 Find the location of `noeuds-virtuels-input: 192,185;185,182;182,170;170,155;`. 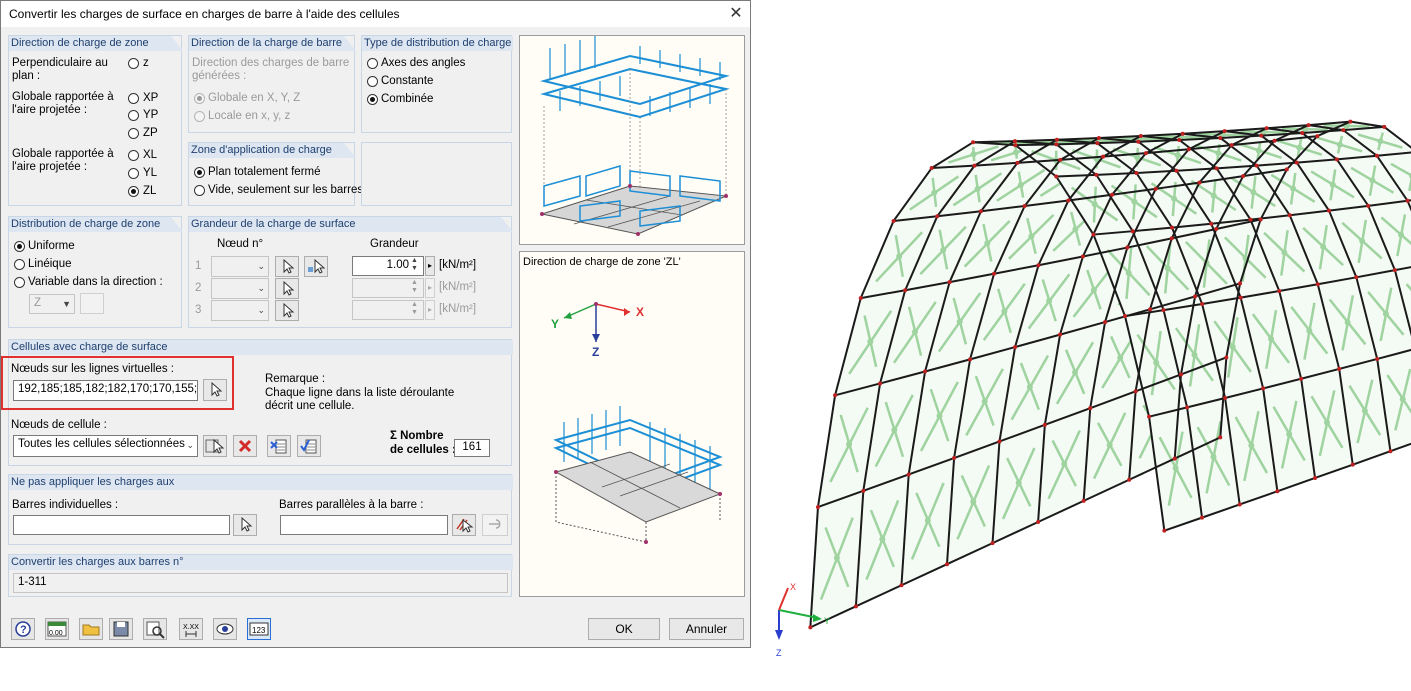

noeuds-virtuels-input: 192,185;185,182;182,170;170,155; is located at coordinates (105, 390).